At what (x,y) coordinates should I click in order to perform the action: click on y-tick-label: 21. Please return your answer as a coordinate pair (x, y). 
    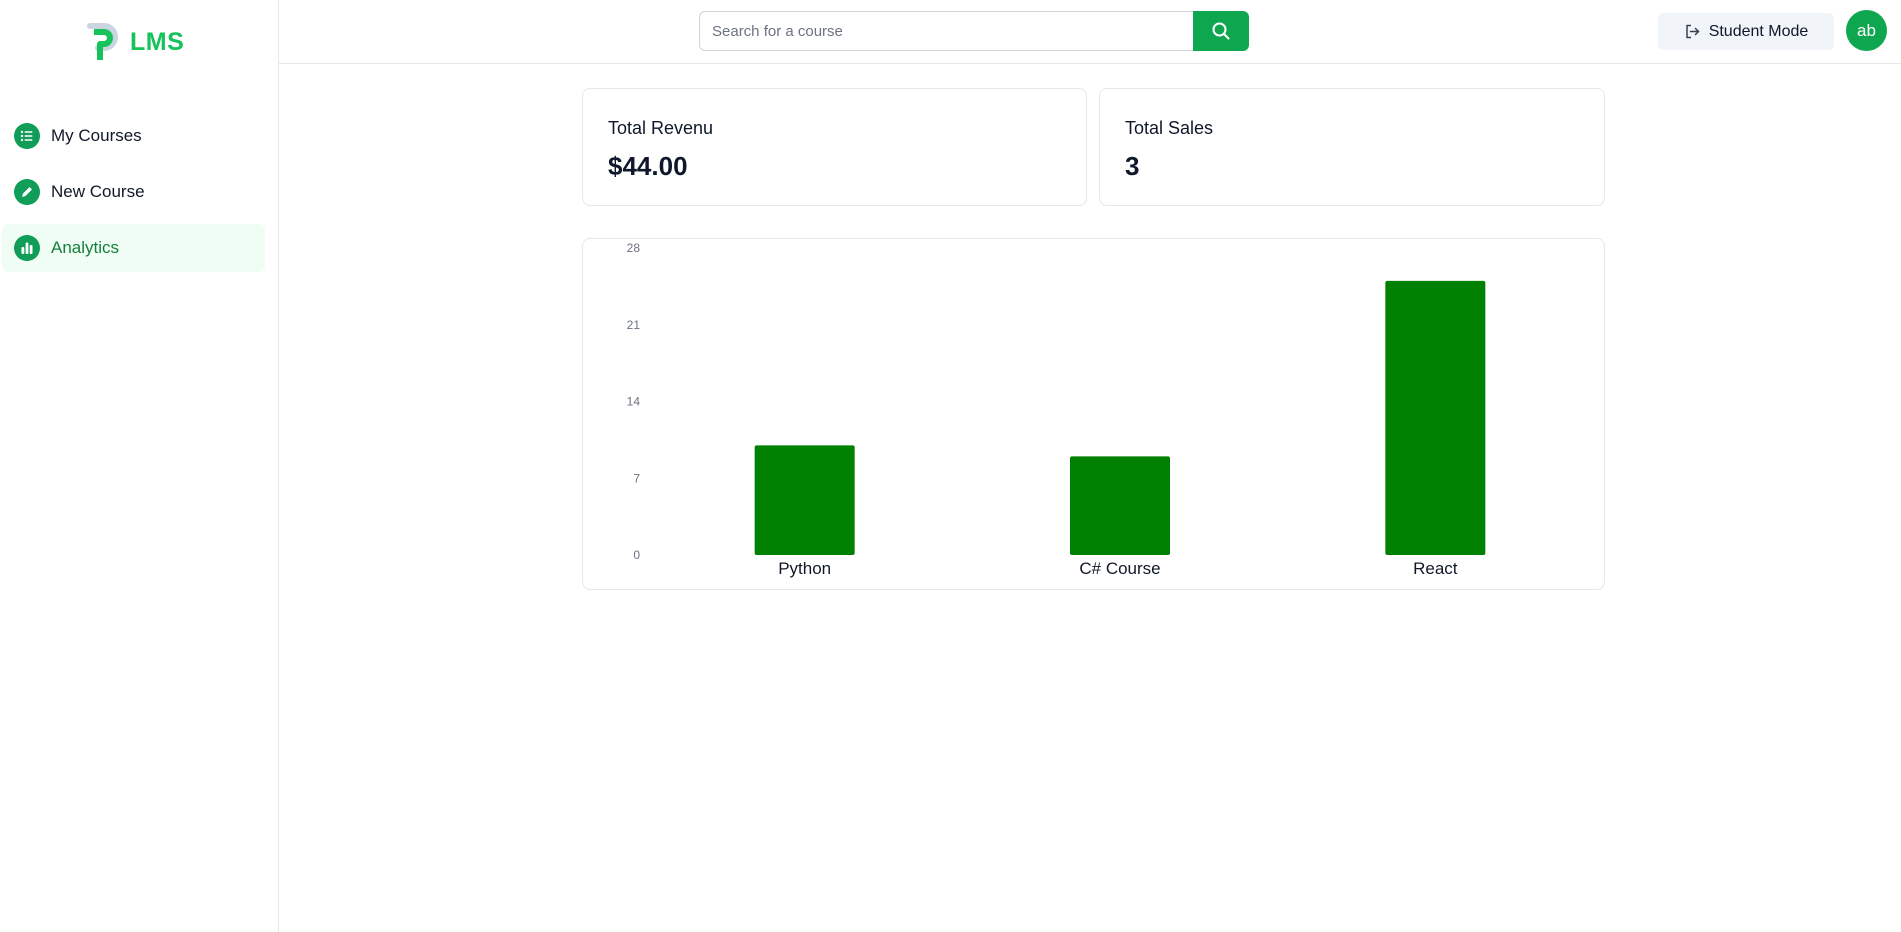
    Looking at the image, I should click on (634, 325).